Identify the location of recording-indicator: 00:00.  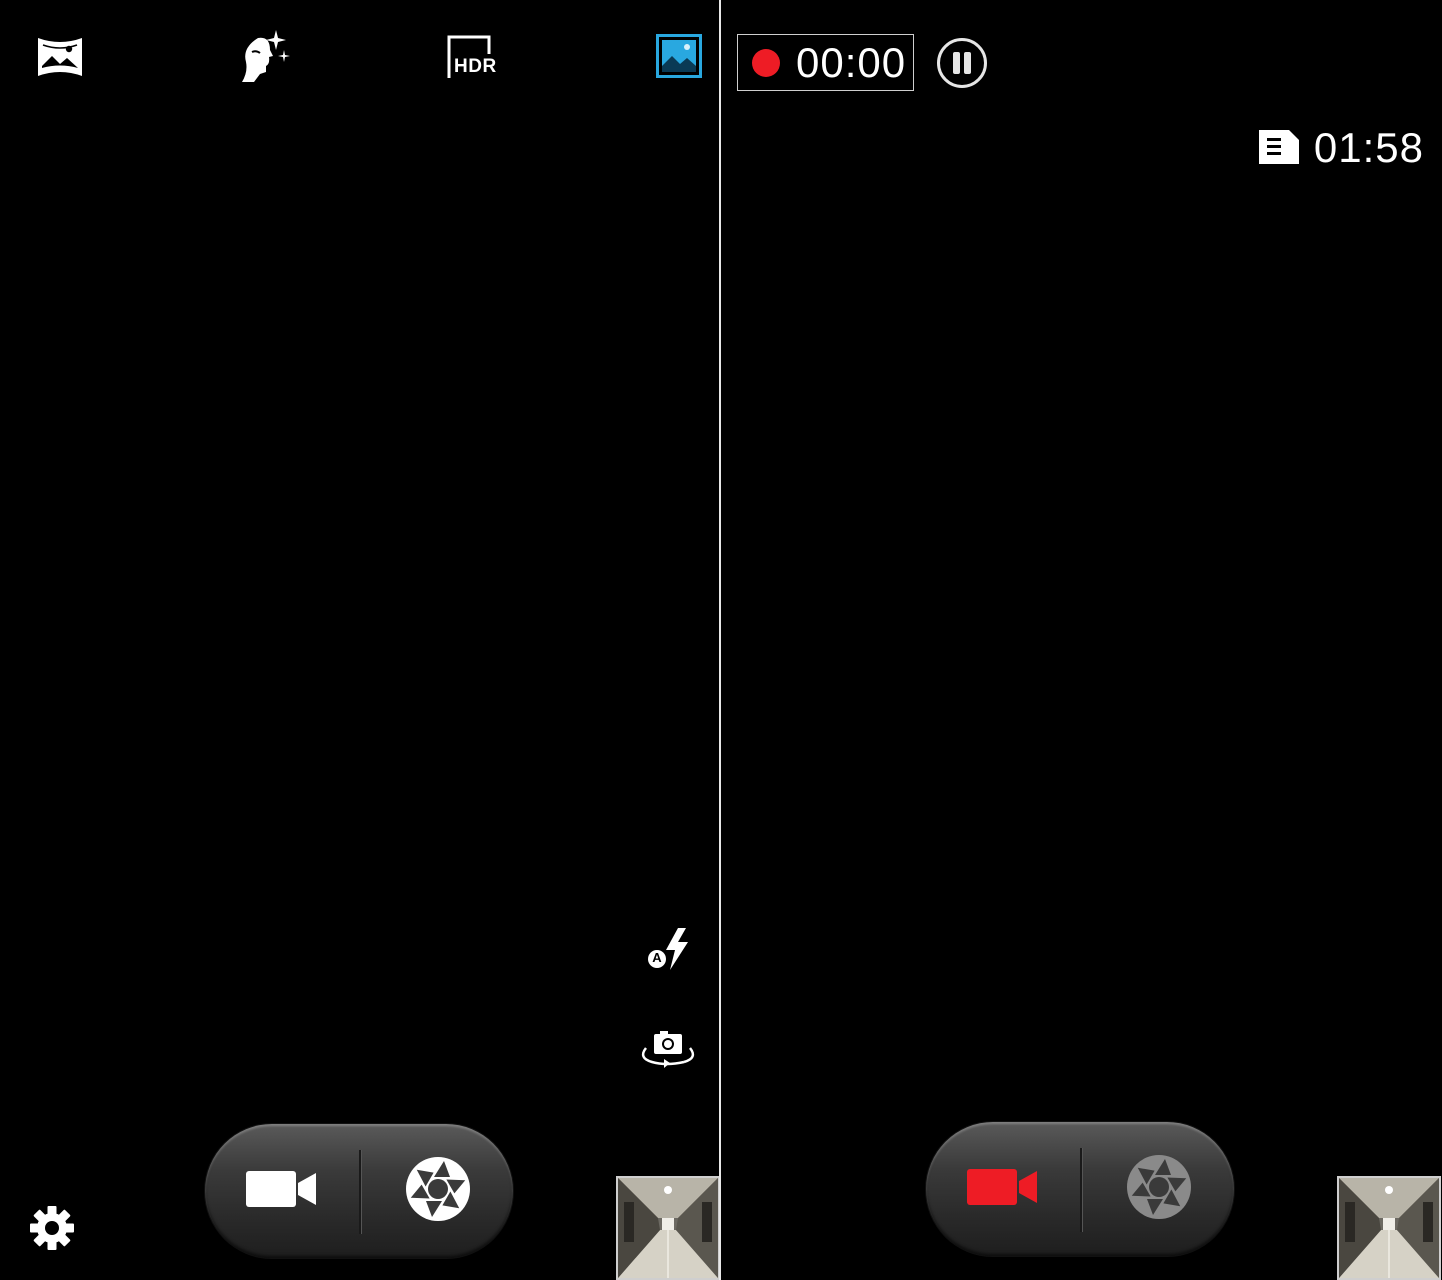
(825, 62).